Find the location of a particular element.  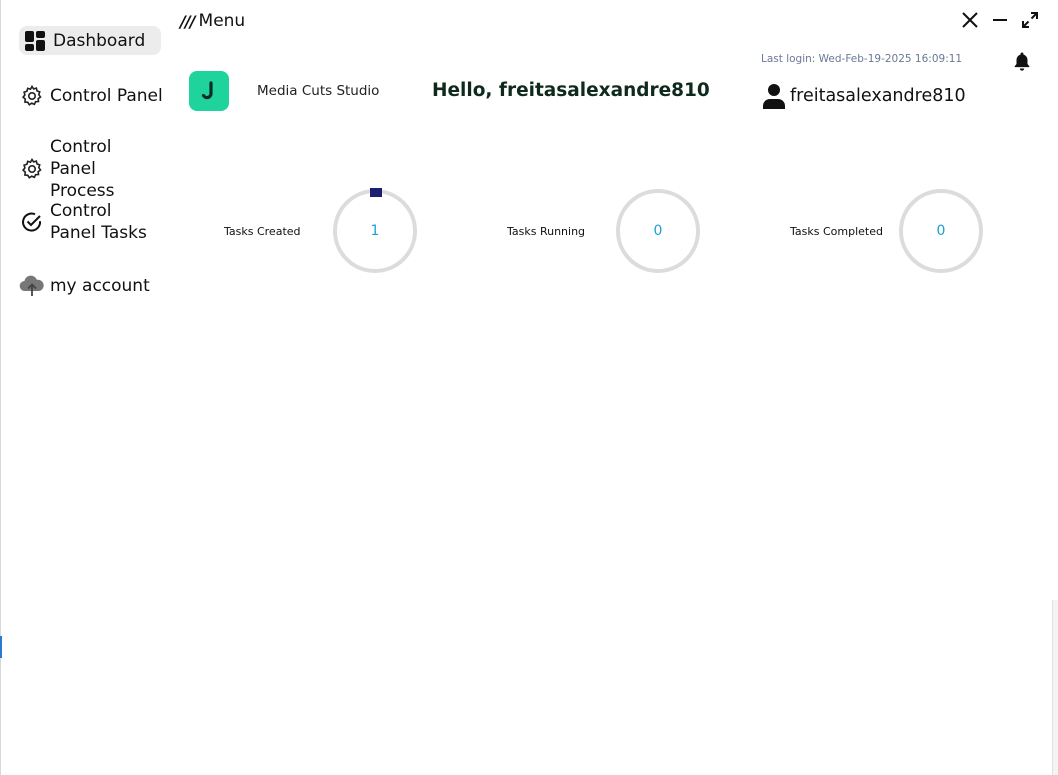

sidebar-item-control-panel-process: Control Panel Process is located at coordinates (94, 169).